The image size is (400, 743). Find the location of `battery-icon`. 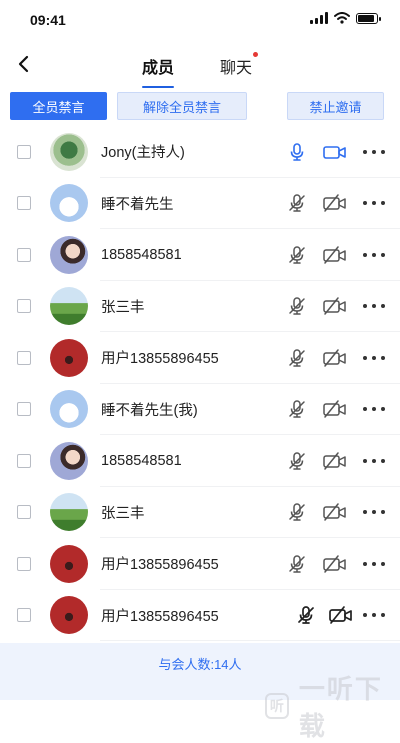

battery-icon is located at coordinates (368, 18).